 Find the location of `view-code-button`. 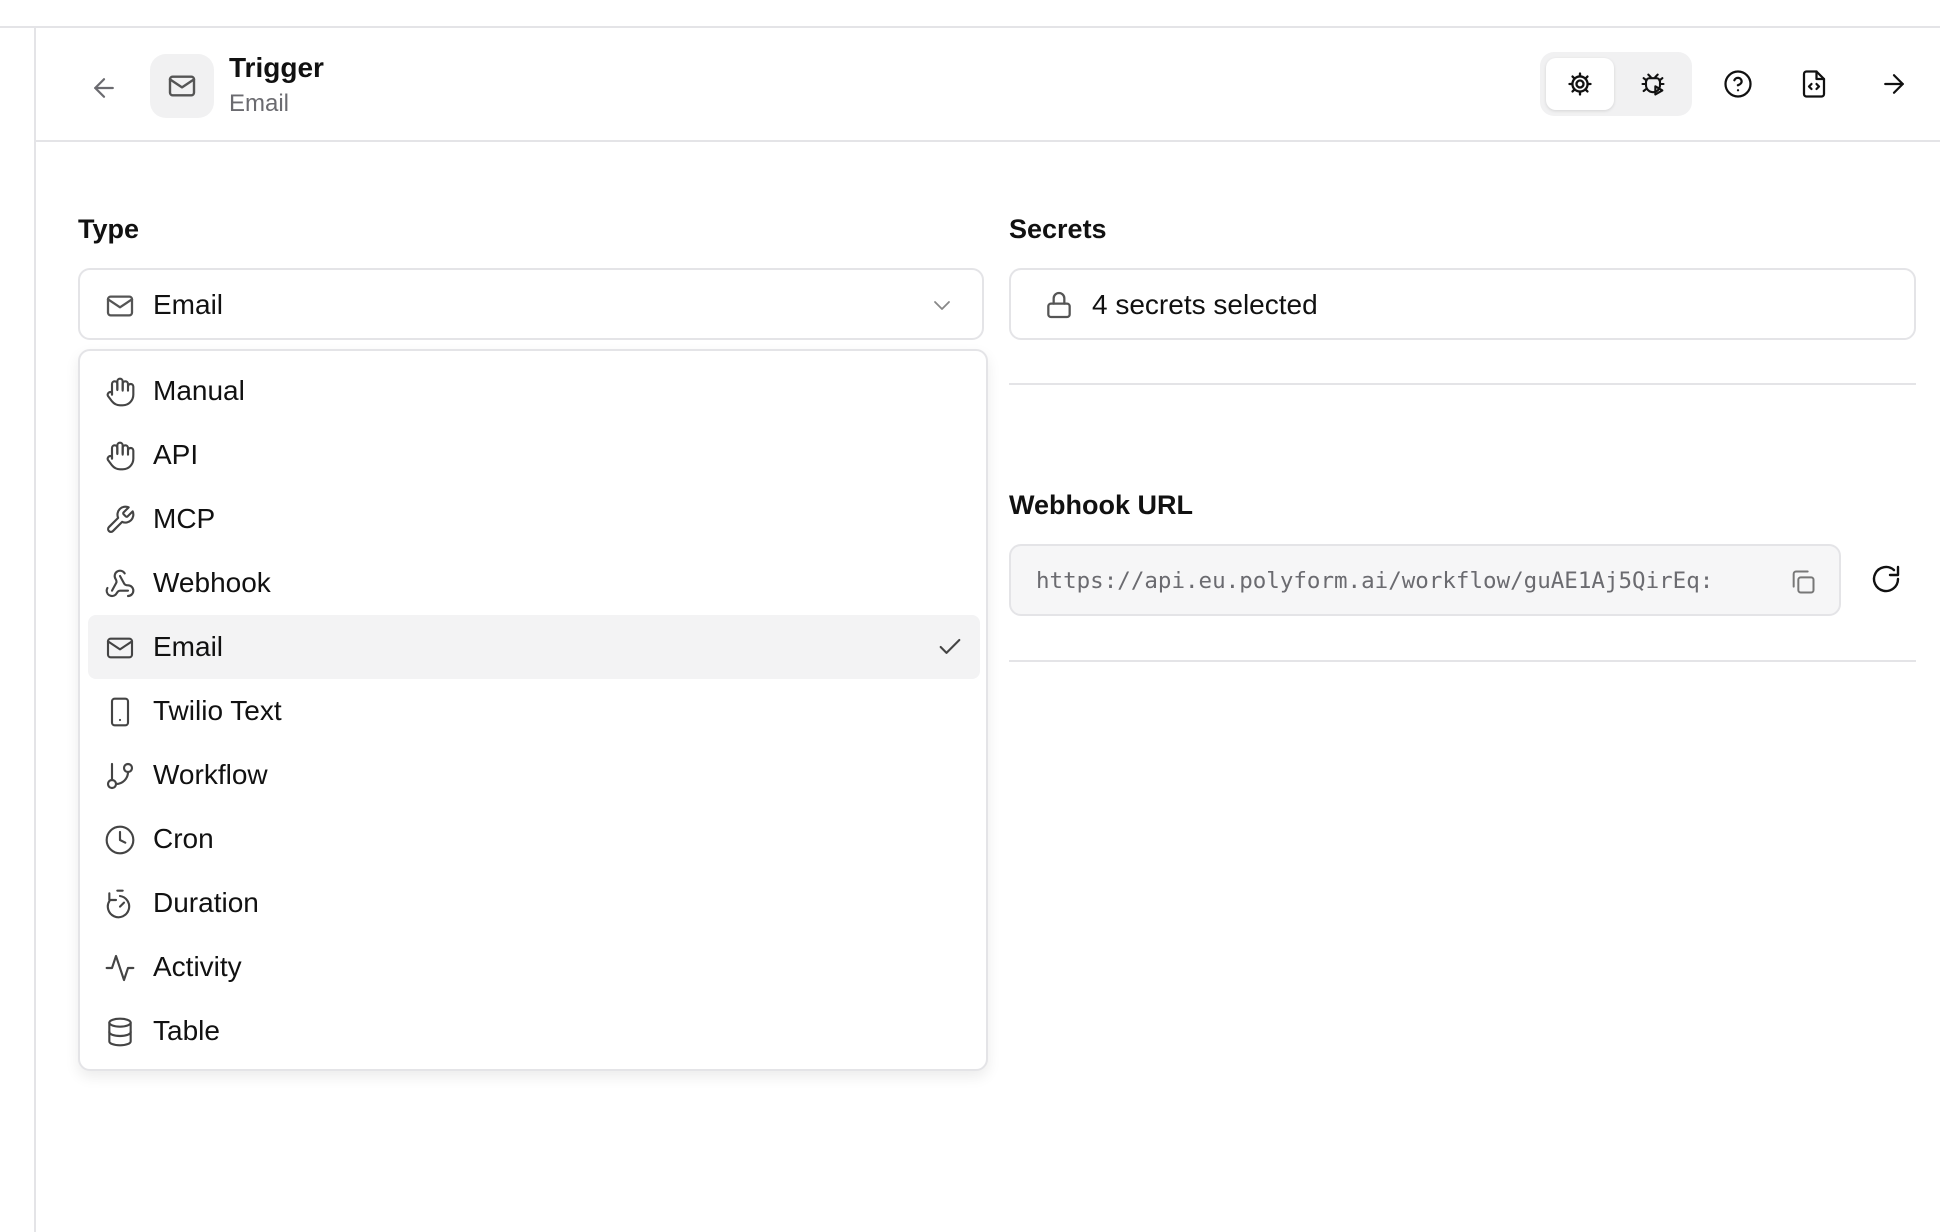

view-code-button is located at coordinates (1814, 84).